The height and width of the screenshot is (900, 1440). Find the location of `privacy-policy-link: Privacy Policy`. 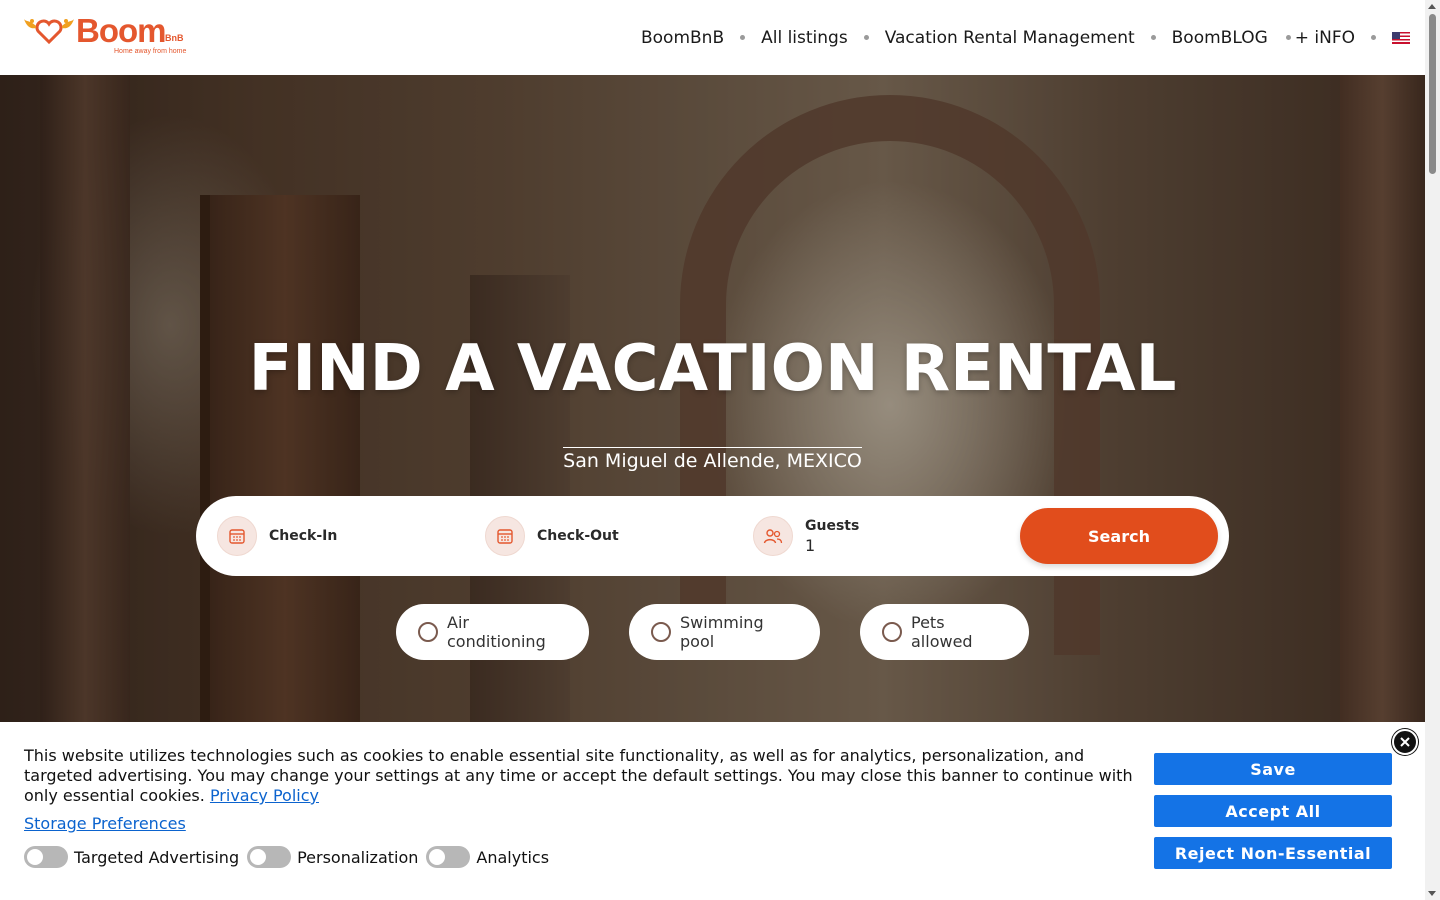

privacy-policy-link: Privacy Policy is located at coordinates (264, 795).